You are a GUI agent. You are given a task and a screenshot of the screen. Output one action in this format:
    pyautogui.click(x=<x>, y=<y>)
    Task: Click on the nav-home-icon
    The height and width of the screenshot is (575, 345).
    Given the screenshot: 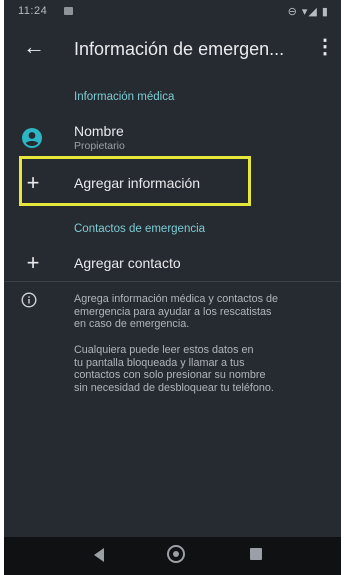 What is the action you would take?
    pyautogui.click(x=176, y=554)
    